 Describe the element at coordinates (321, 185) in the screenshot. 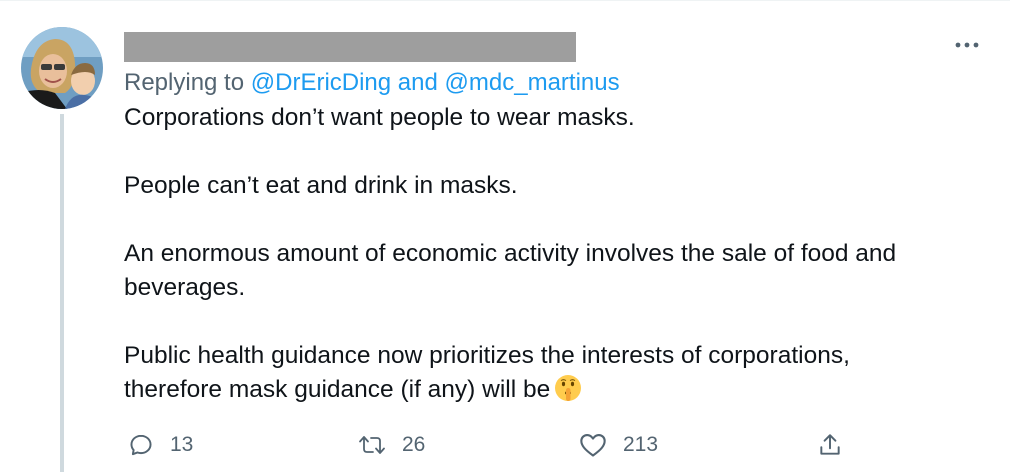

I see `tweet-paragraph: People can’t eat and drink in masks.` at that location.